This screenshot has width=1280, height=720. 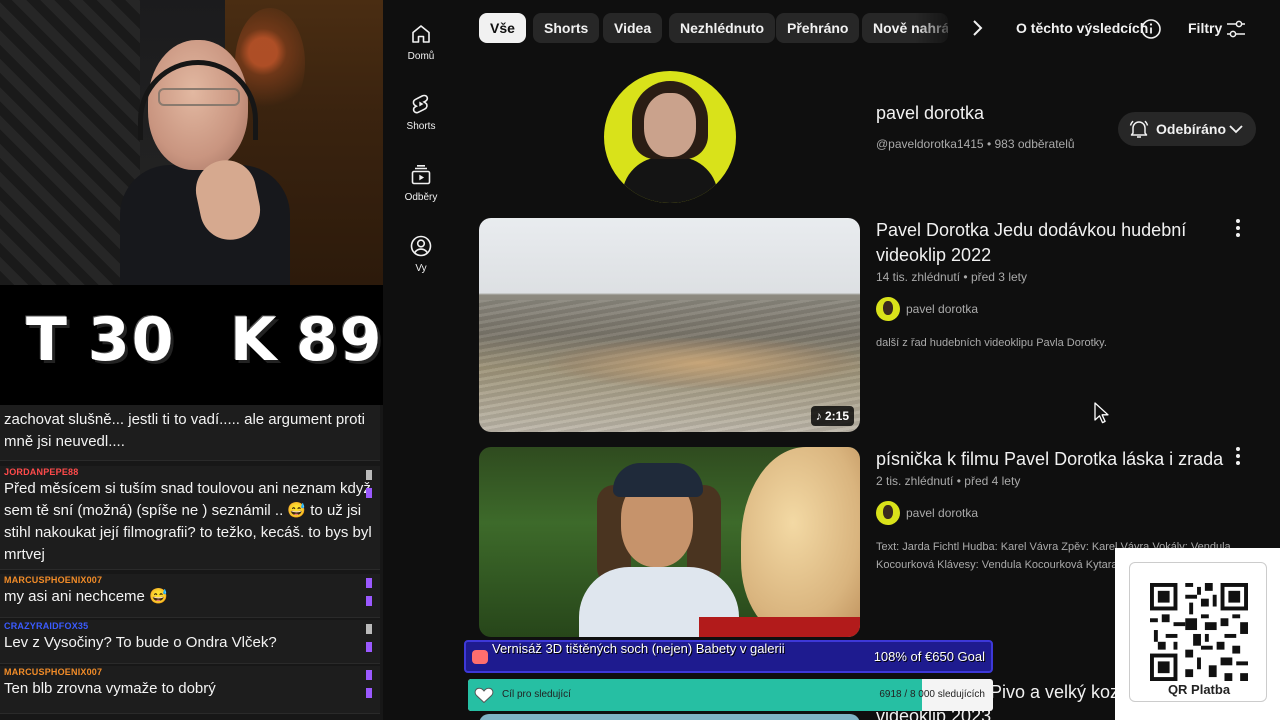 I want to click on score-k-label: K, so click(x=254, y=340).